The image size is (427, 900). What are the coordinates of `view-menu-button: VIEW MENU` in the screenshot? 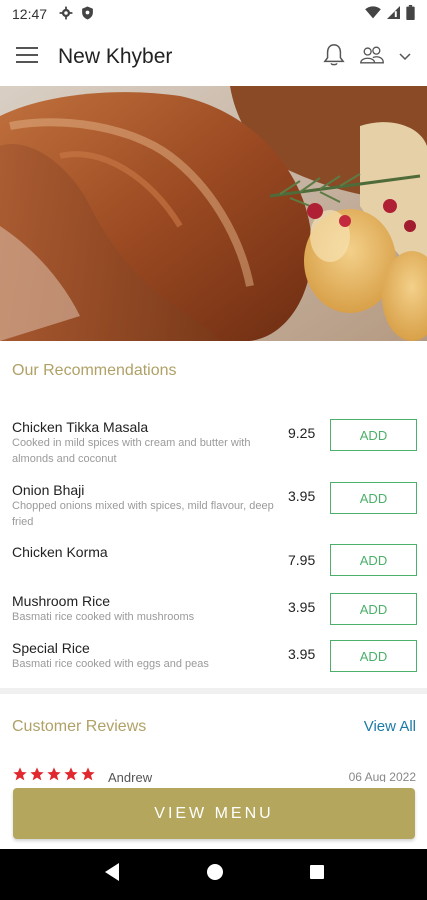 It's located at (214, 813).